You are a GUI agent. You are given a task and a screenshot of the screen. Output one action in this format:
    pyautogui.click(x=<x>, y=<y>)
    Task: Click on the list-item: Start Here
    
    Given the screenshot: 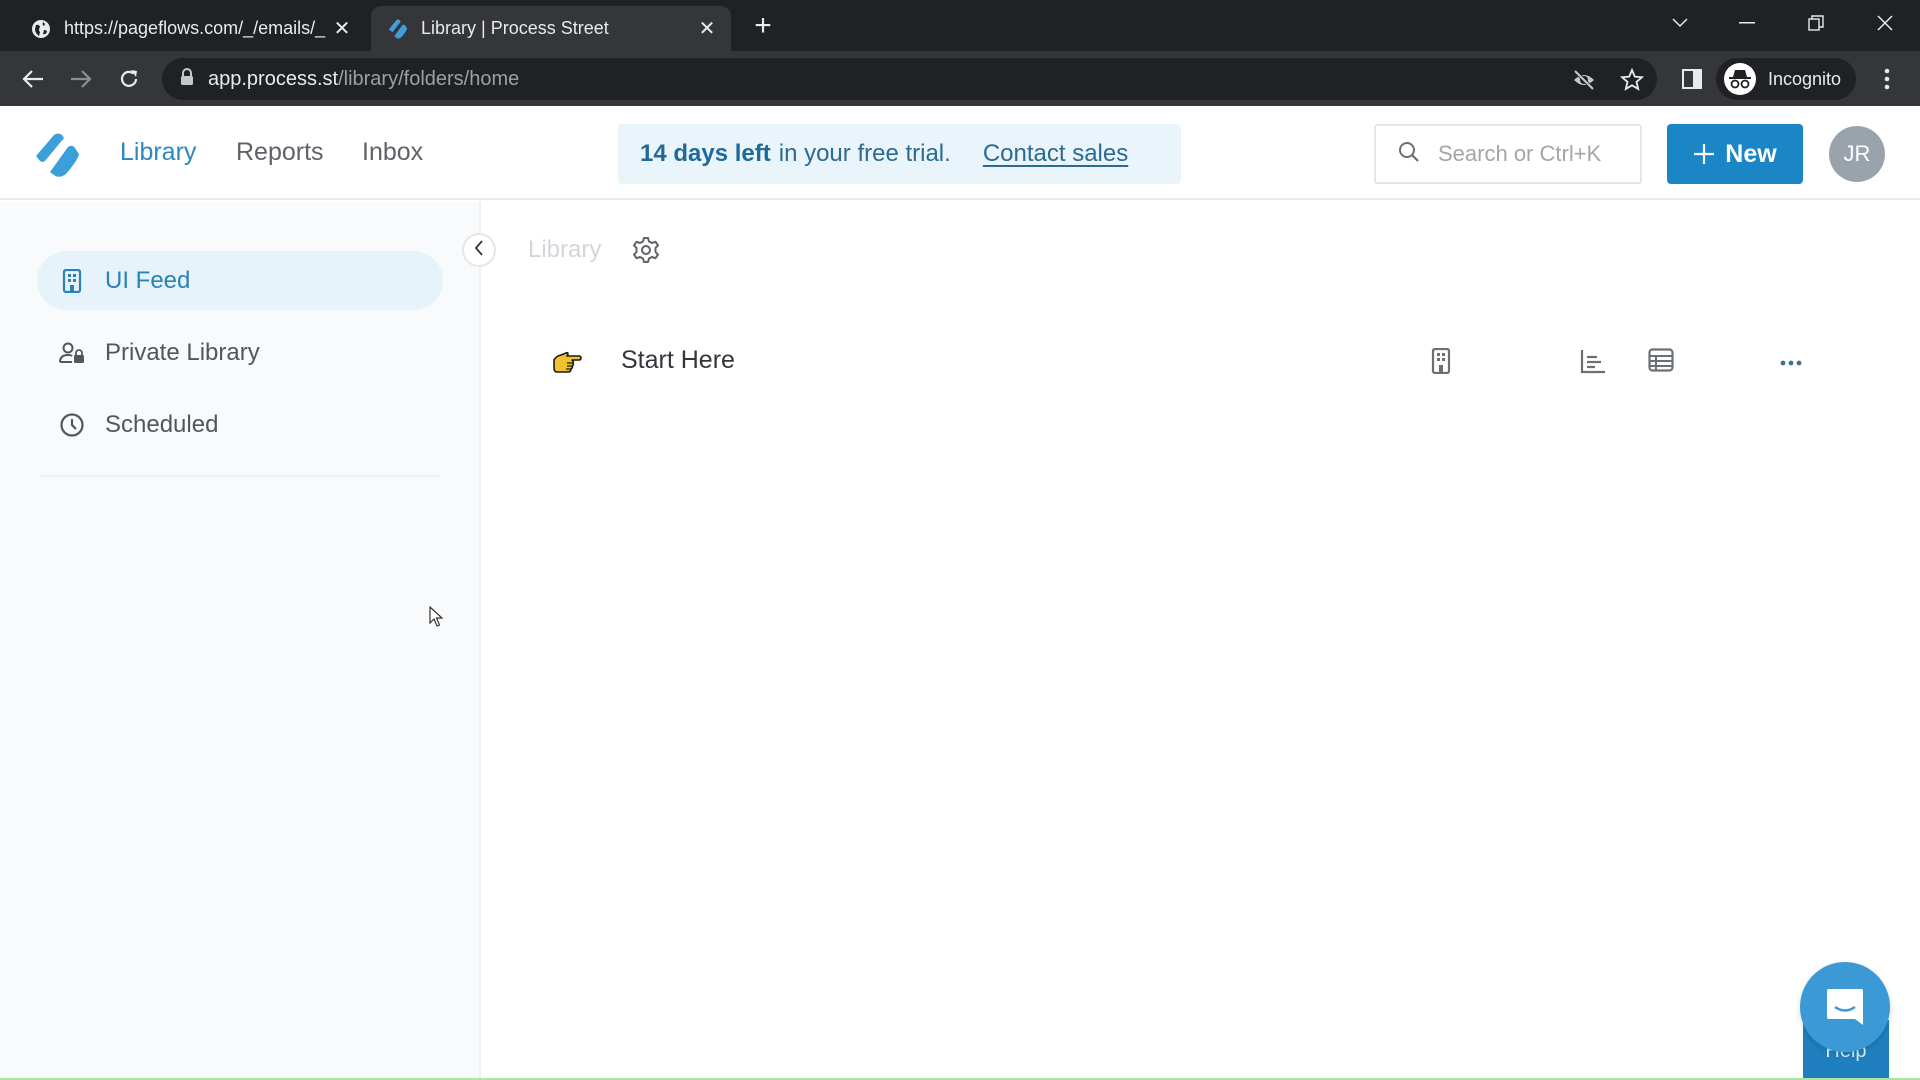 What is the action you would take?
    pyautogui.click(x=1170, y=361)
    